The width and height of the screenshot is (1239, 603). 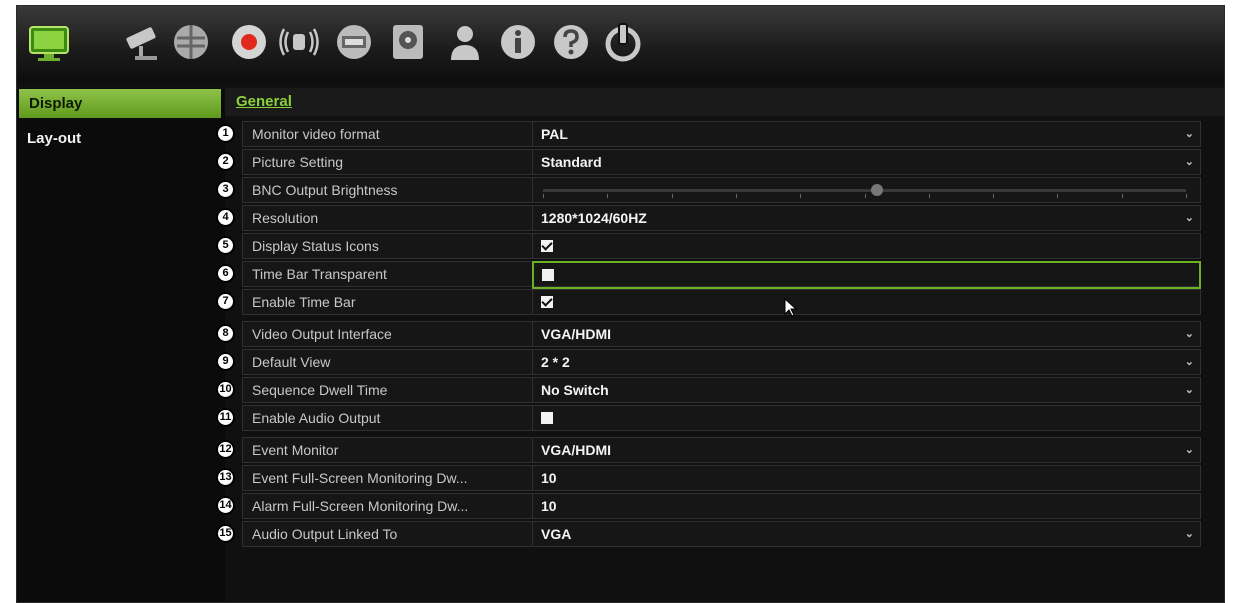 I want to click on storage-icon, so click(x=408, y=42).